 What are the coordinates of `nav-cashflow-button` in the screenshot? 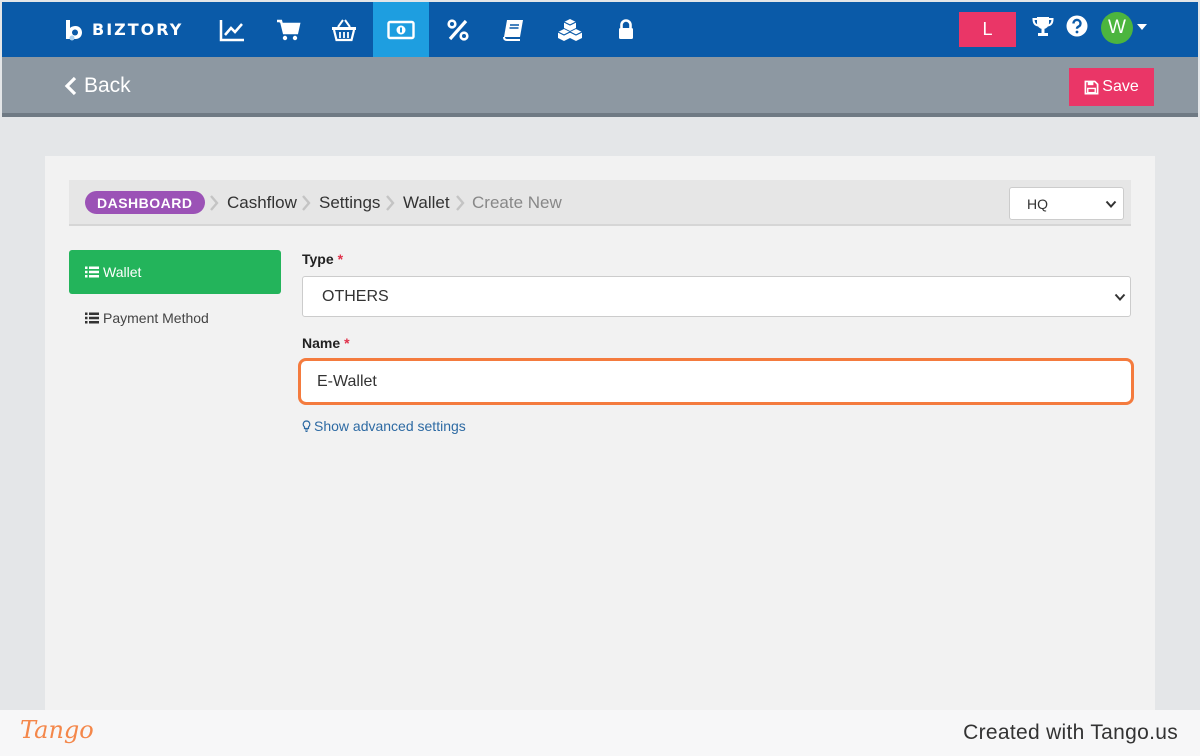 It's located at (401, 29).